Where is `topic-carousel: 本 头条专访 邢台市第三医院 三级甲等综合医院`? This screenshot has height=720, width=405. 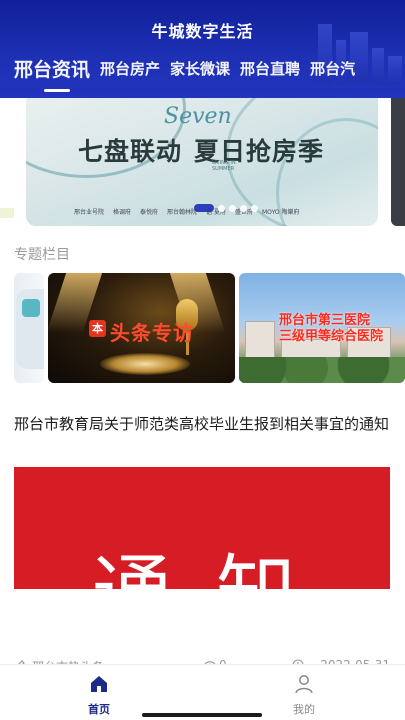
topic-carousel: 本 头条专访 邢台市第三医院 三级甲等综合医院 is located at coordinates (209, 328).